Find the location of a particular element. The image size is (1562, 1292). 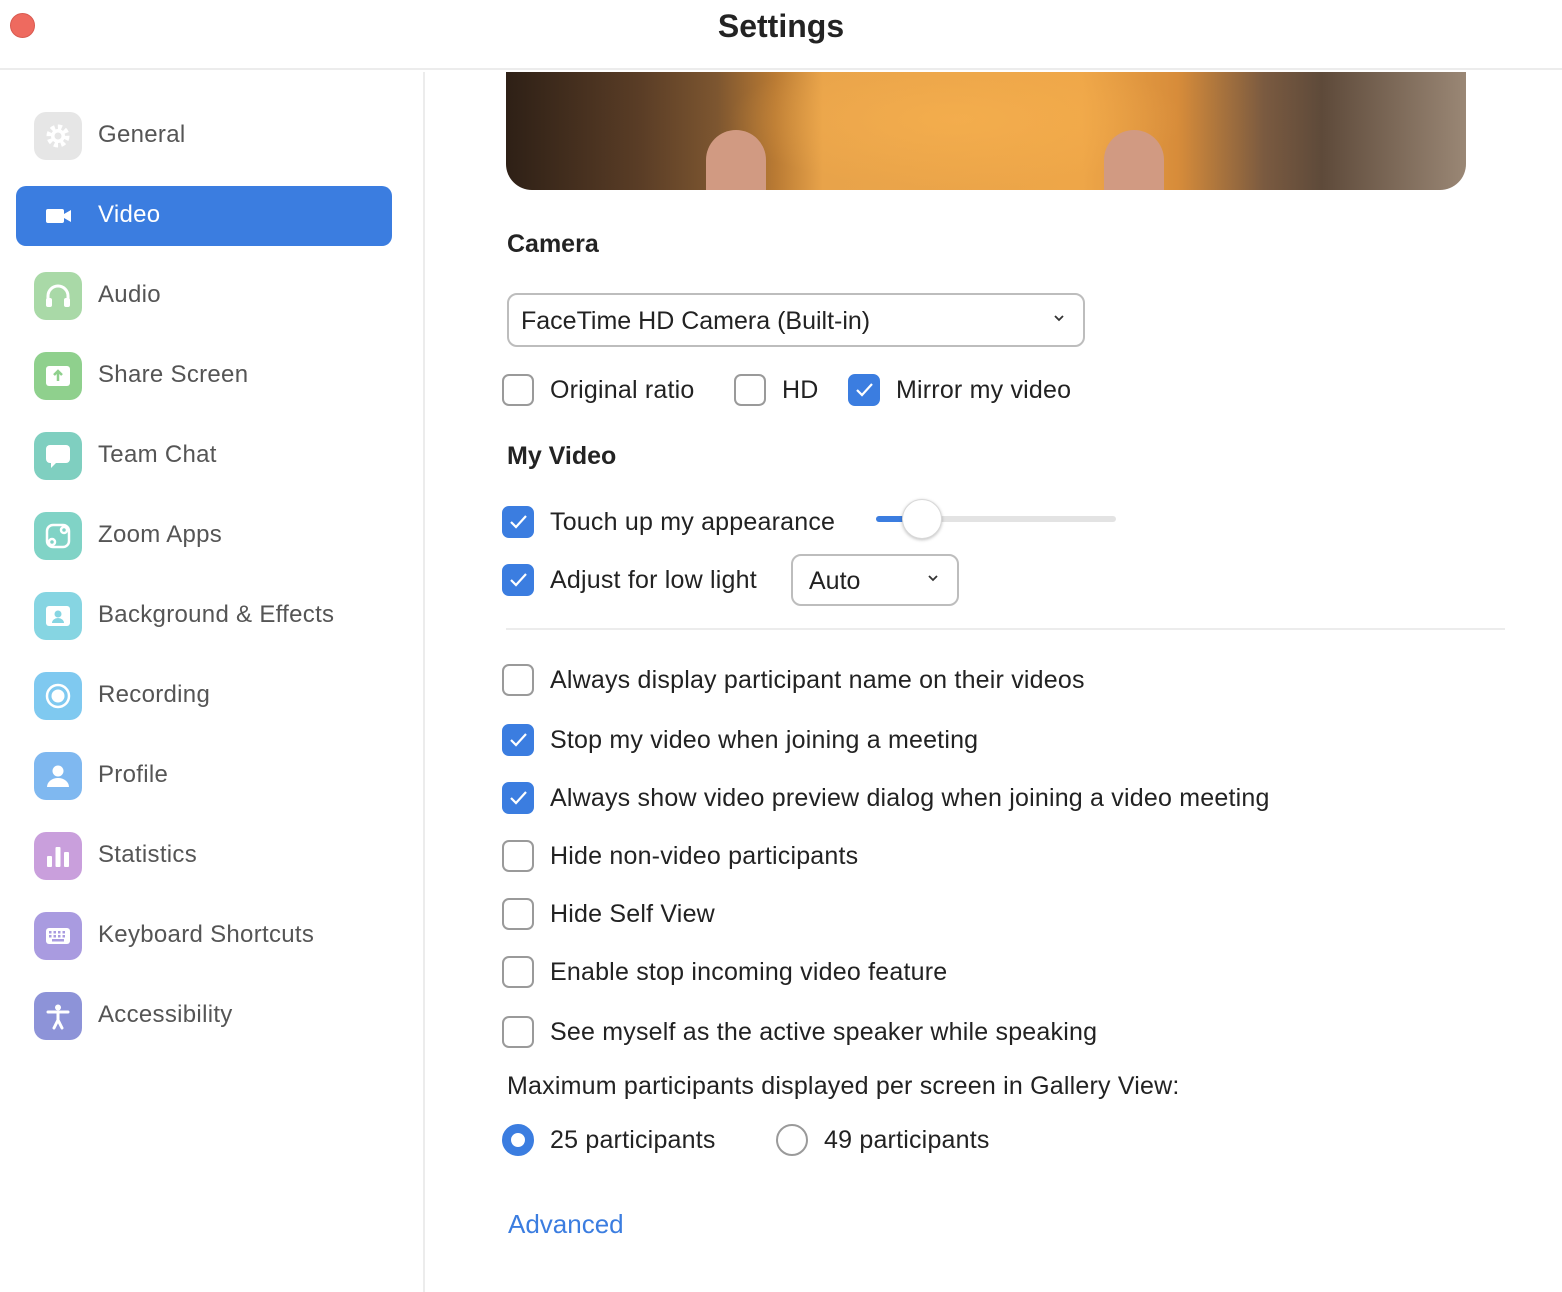

sidebar-item-general: General is located at coordinates (204, 136).